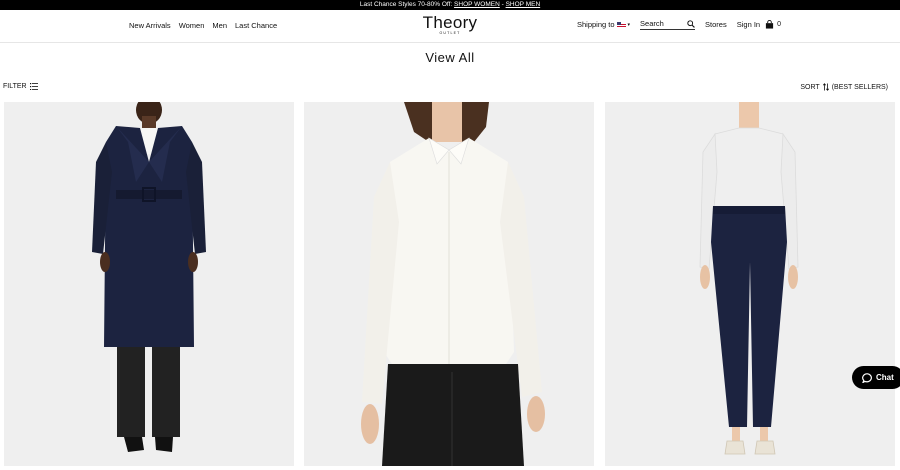 The height and width of the screenshot is (470, 900). I want to click on us-flag-icon, so click(621, 24).